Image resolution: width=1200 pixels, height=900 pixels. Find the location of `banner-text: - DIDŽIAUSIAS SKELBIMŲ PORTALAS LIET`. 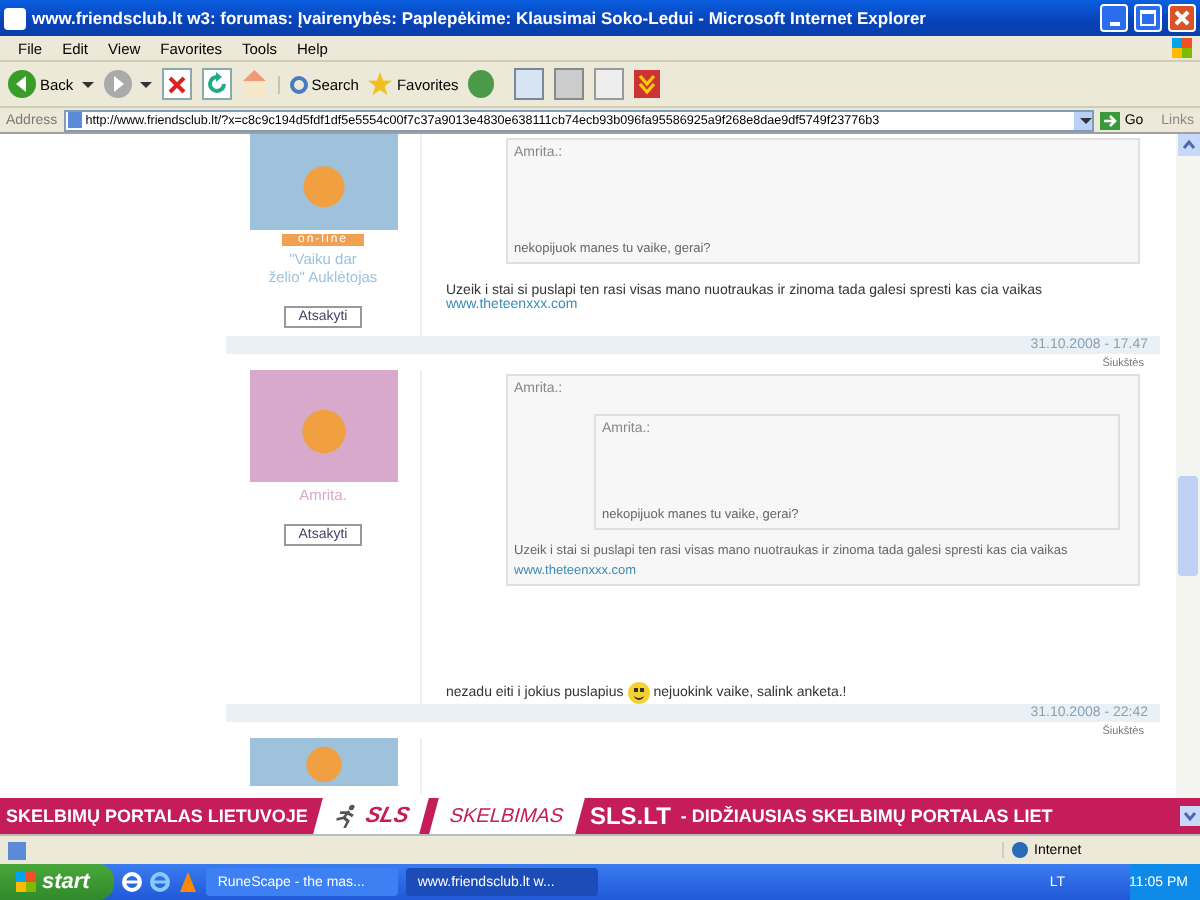

banner-text: - DIDŽIAUSIAS SKELBIMŲ PORTALAS LIET is located at coordinates (866, 816).